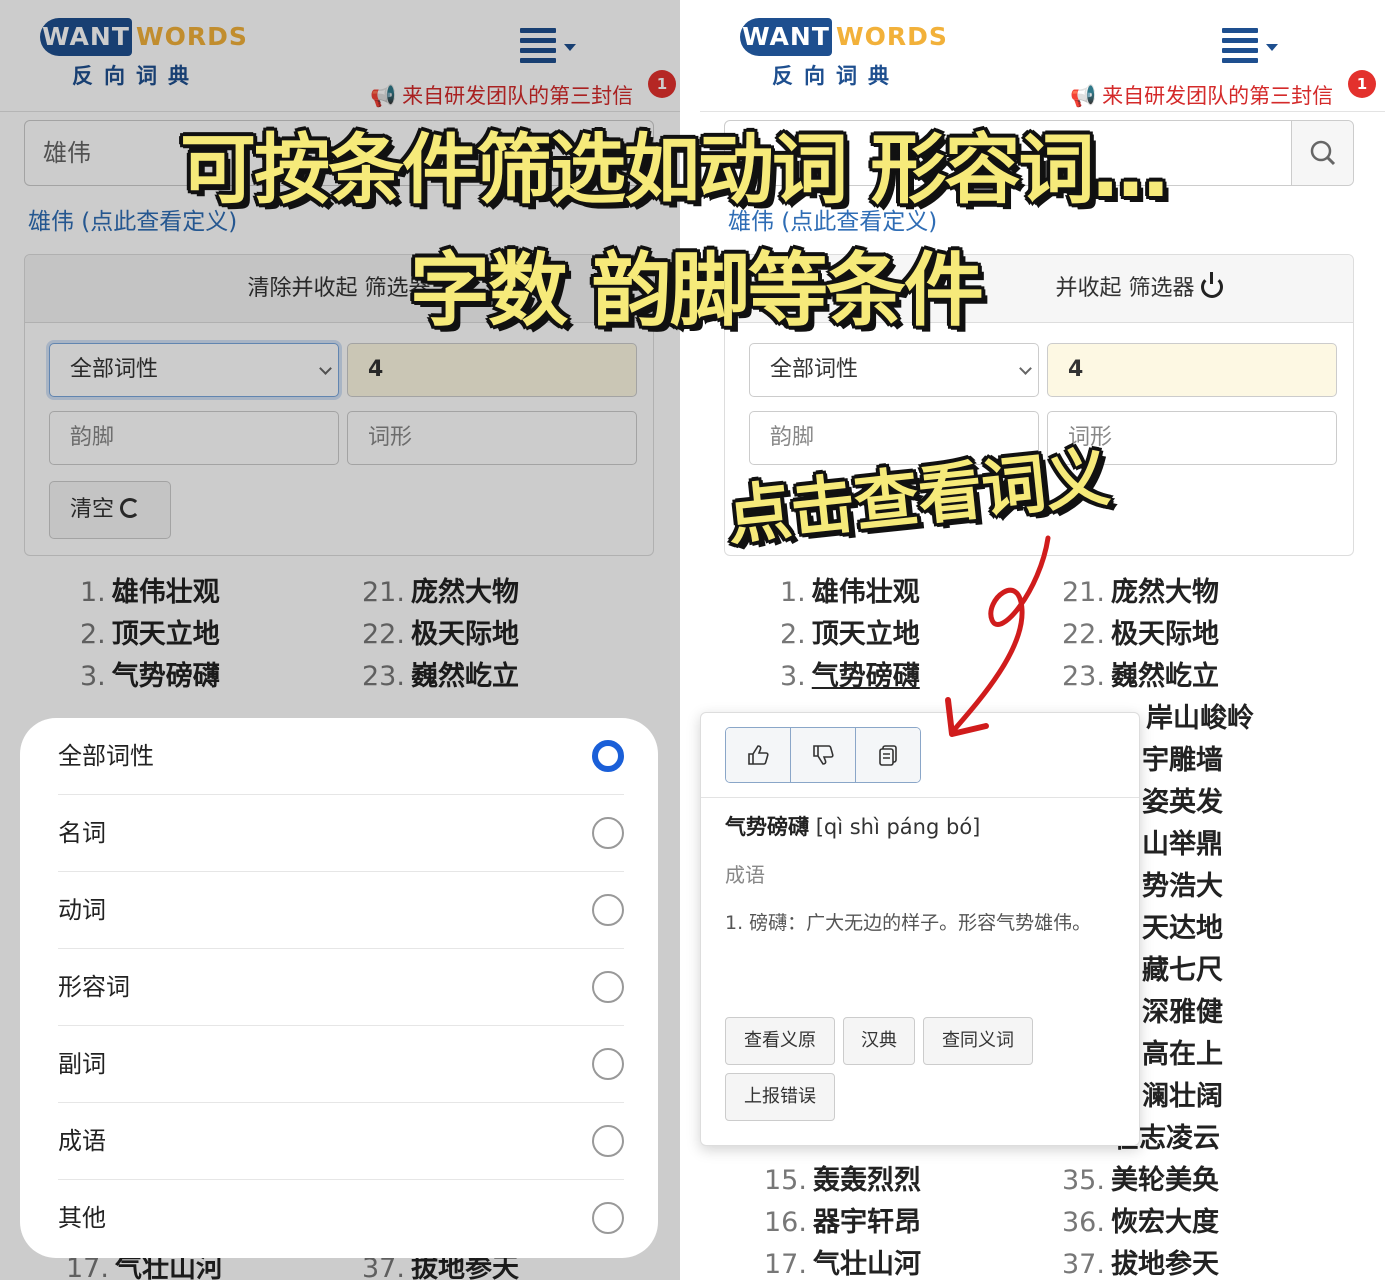  I want to click on list-item: 姿英发, so click(1179, 803).